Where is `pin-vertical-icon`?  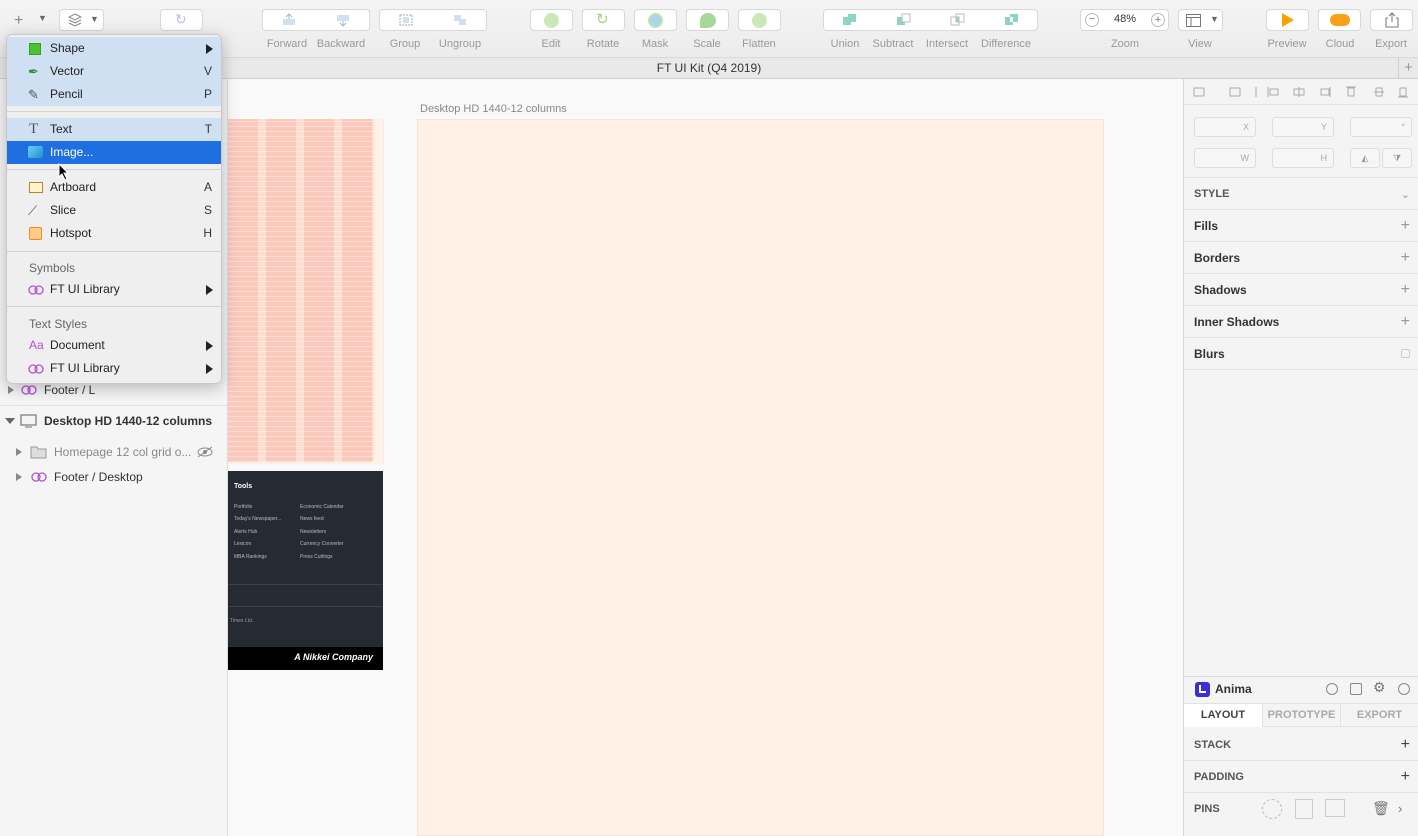 pin-vertical-icon is located at coordinates (1304, 809).